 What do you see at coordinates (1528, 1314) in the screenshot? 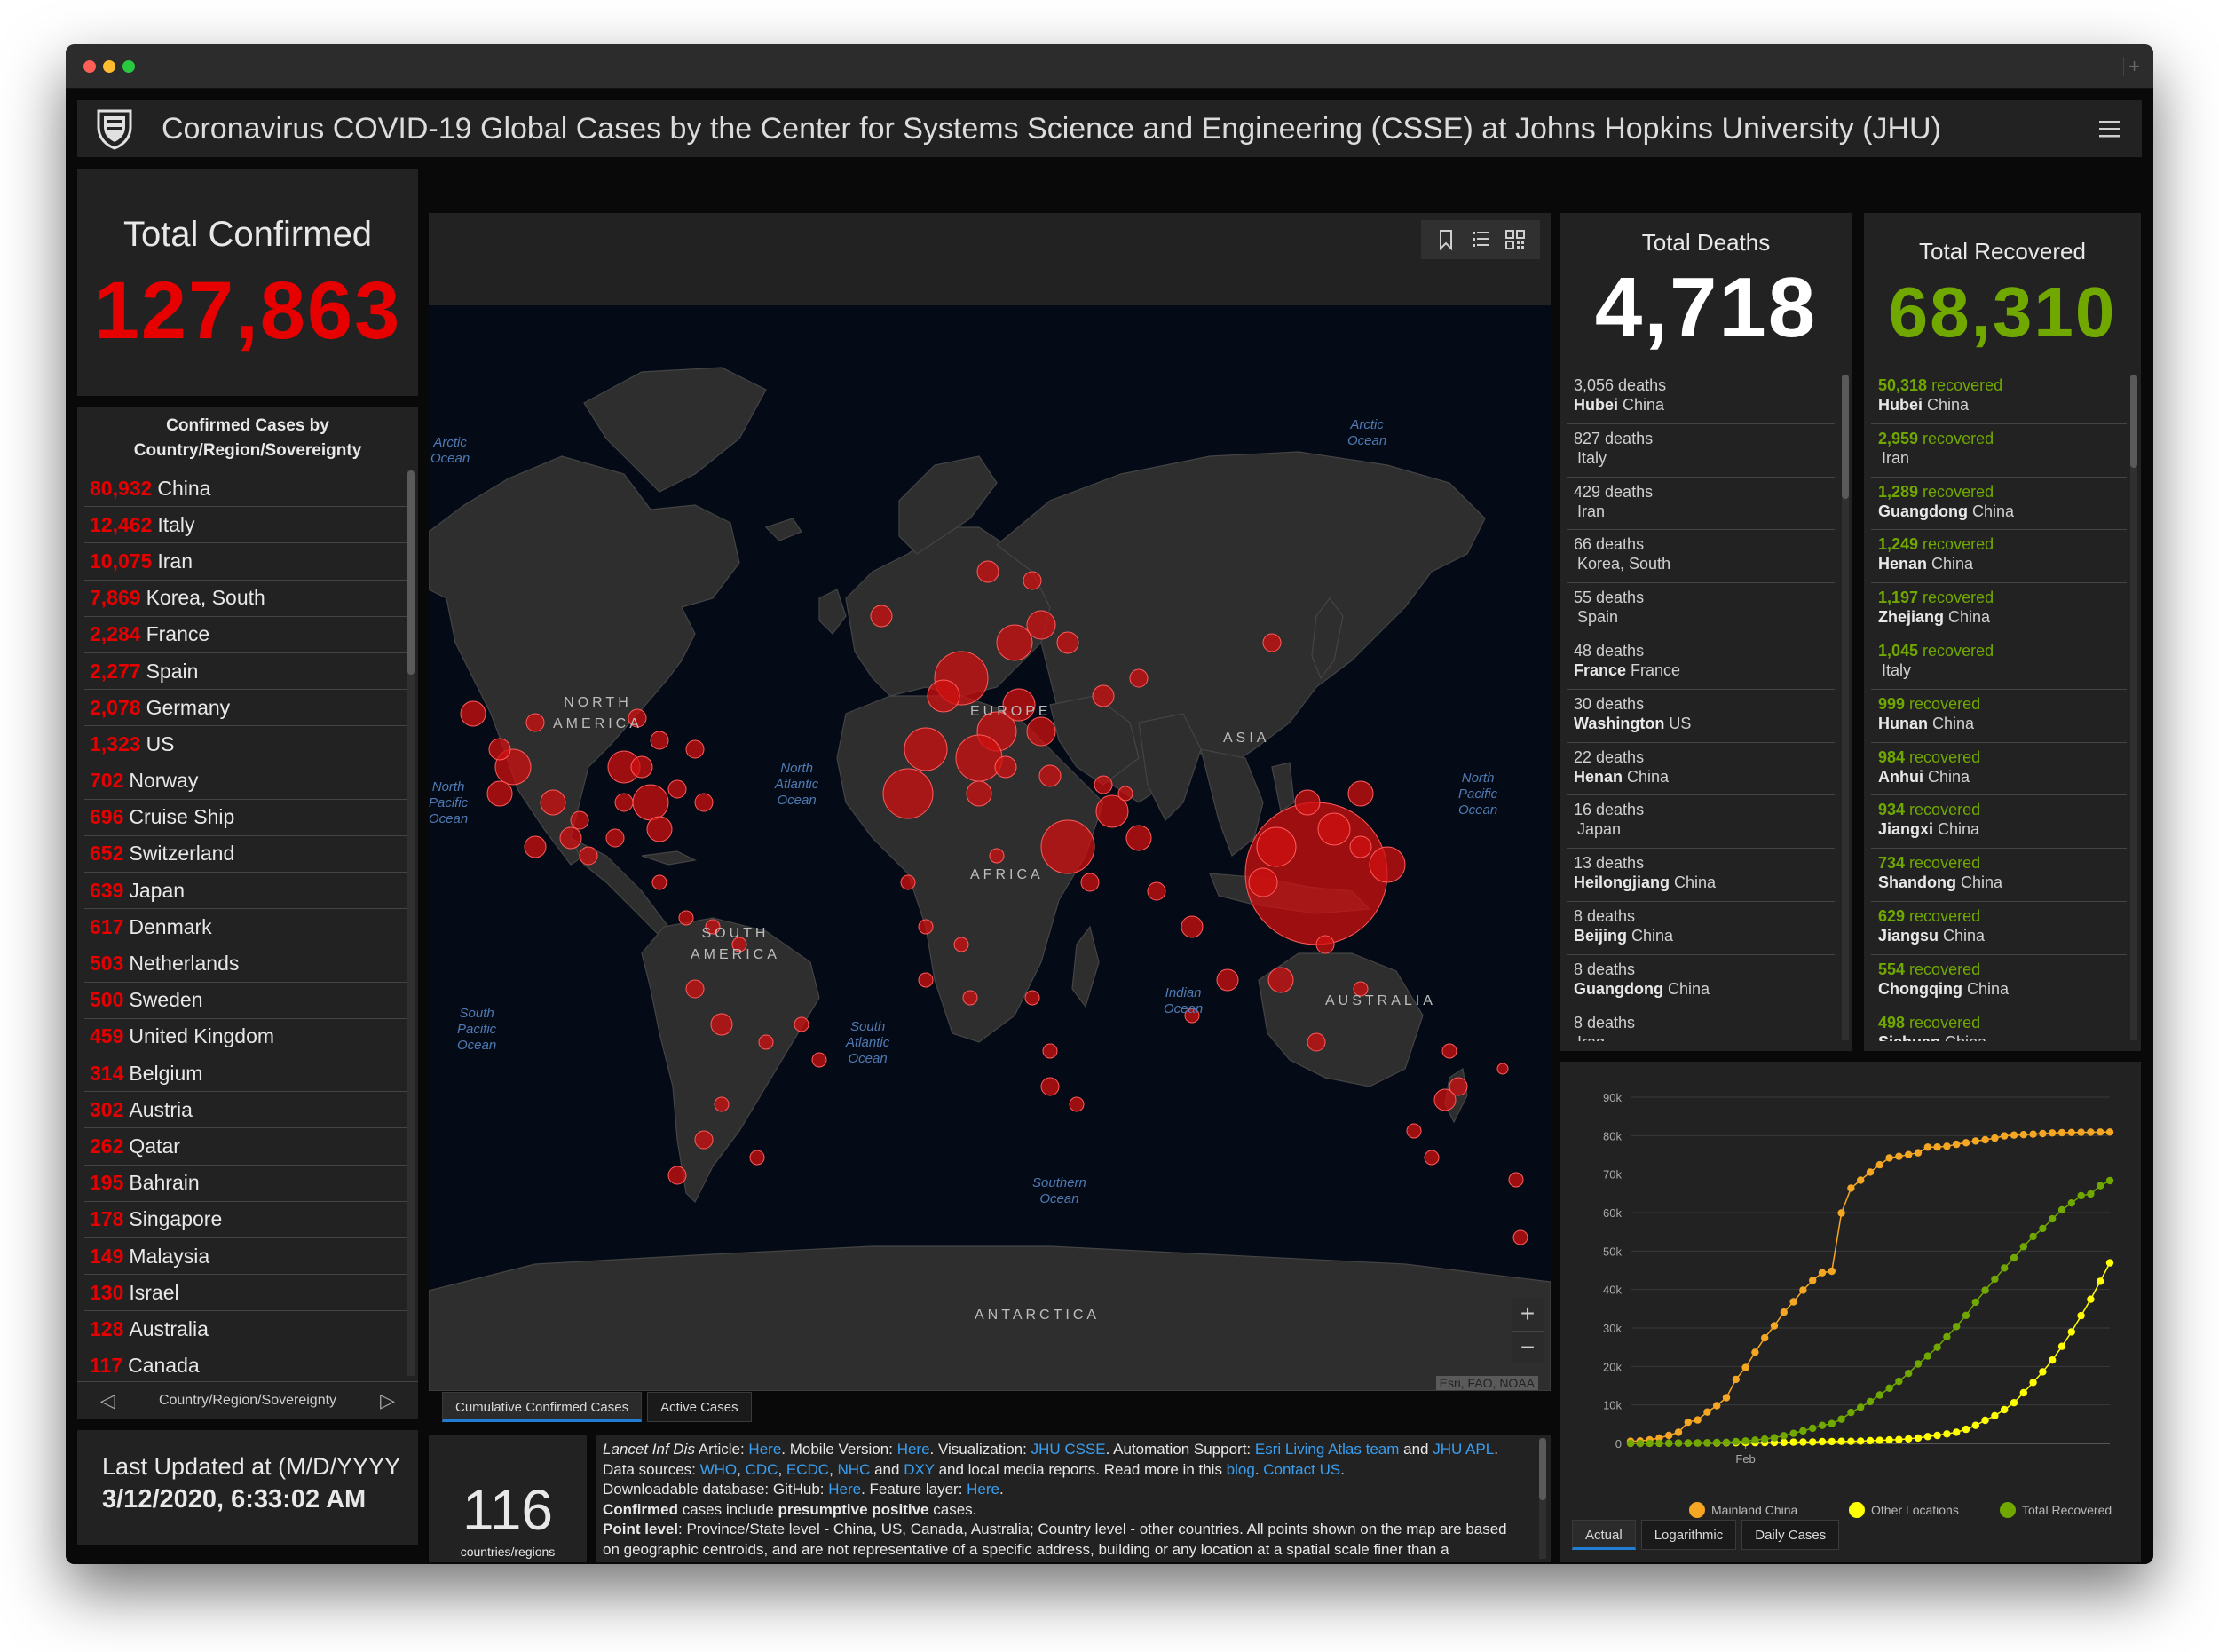
I see `plus-icon: +` at bounding box center [1528, 1314].